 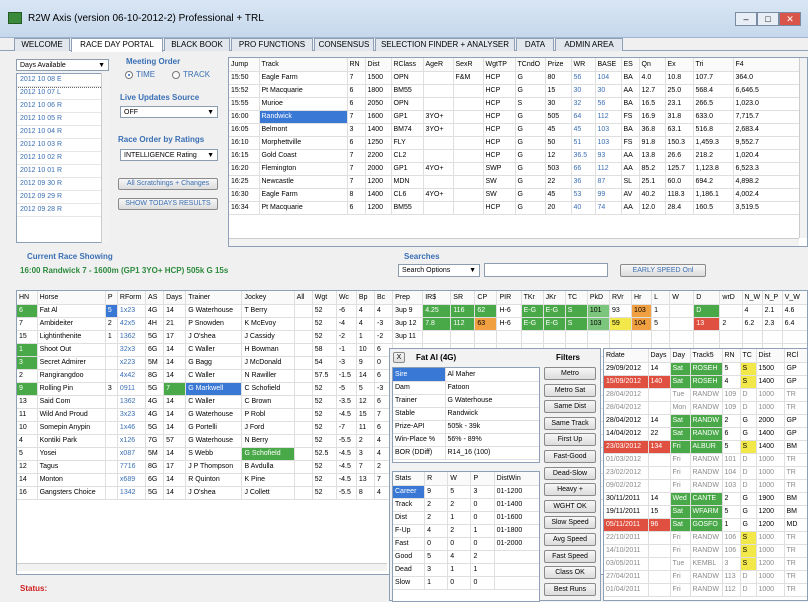 I want to click on runners-column-header: N_P, so click(x=772, y=298).